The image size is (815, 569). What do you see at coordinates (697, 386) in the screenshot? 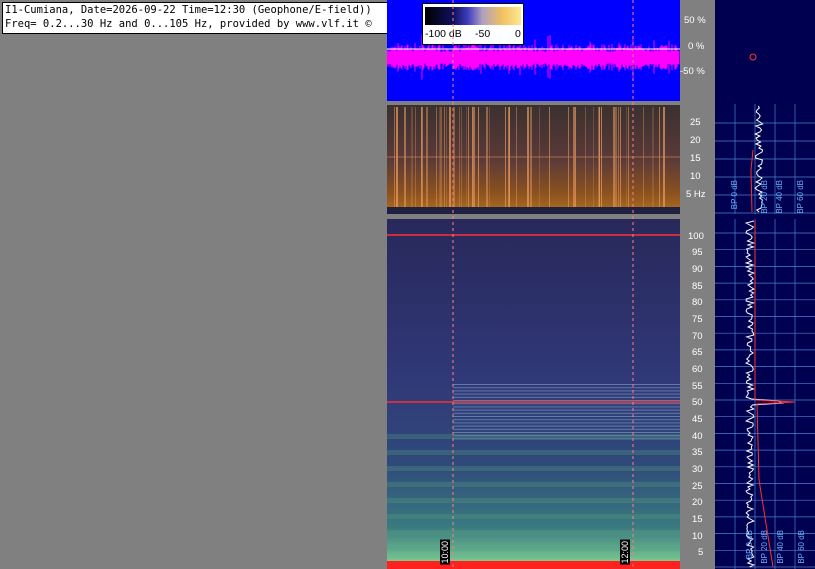
I see `high-tick: 55` at bounding box center [697, 386].